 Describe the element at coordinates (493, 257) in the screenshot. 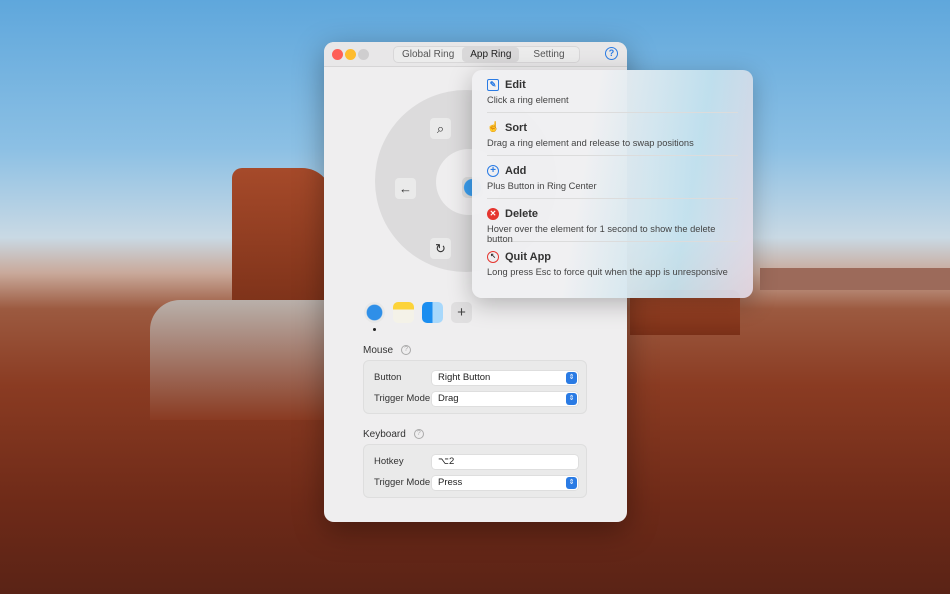

I see `force-quit-icon: ↖` at that location.